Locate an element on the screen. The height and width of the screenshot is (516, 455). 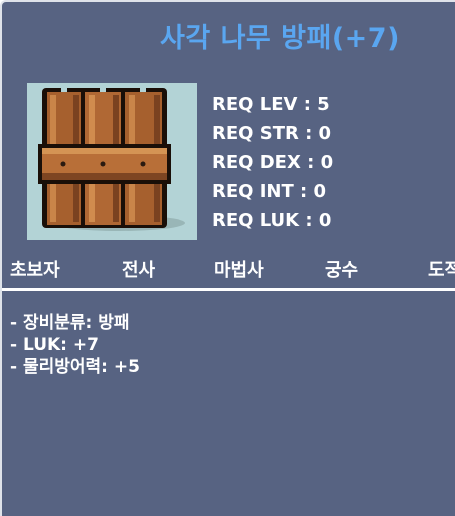
job-warrior: 전사 is located at coordinates (139, 270).